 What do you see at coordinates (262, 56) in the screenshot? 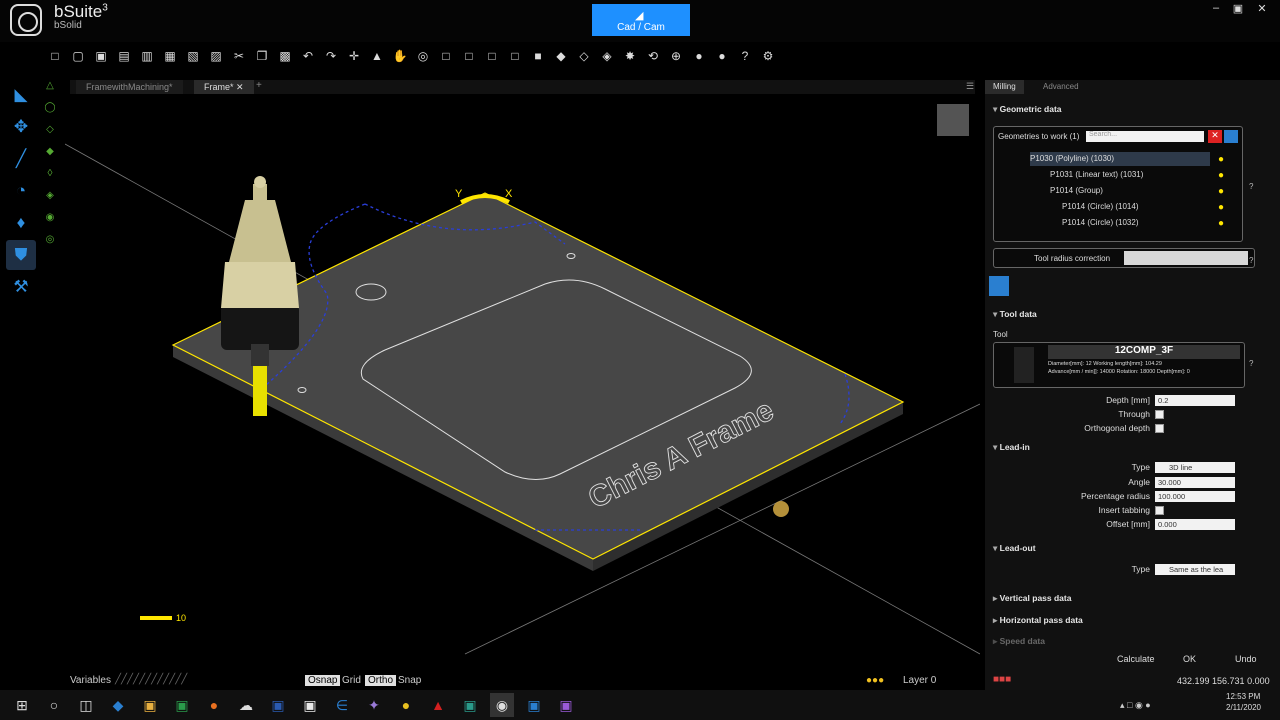
I see `copy-icon: ❐` at bounding box center [262, 56].